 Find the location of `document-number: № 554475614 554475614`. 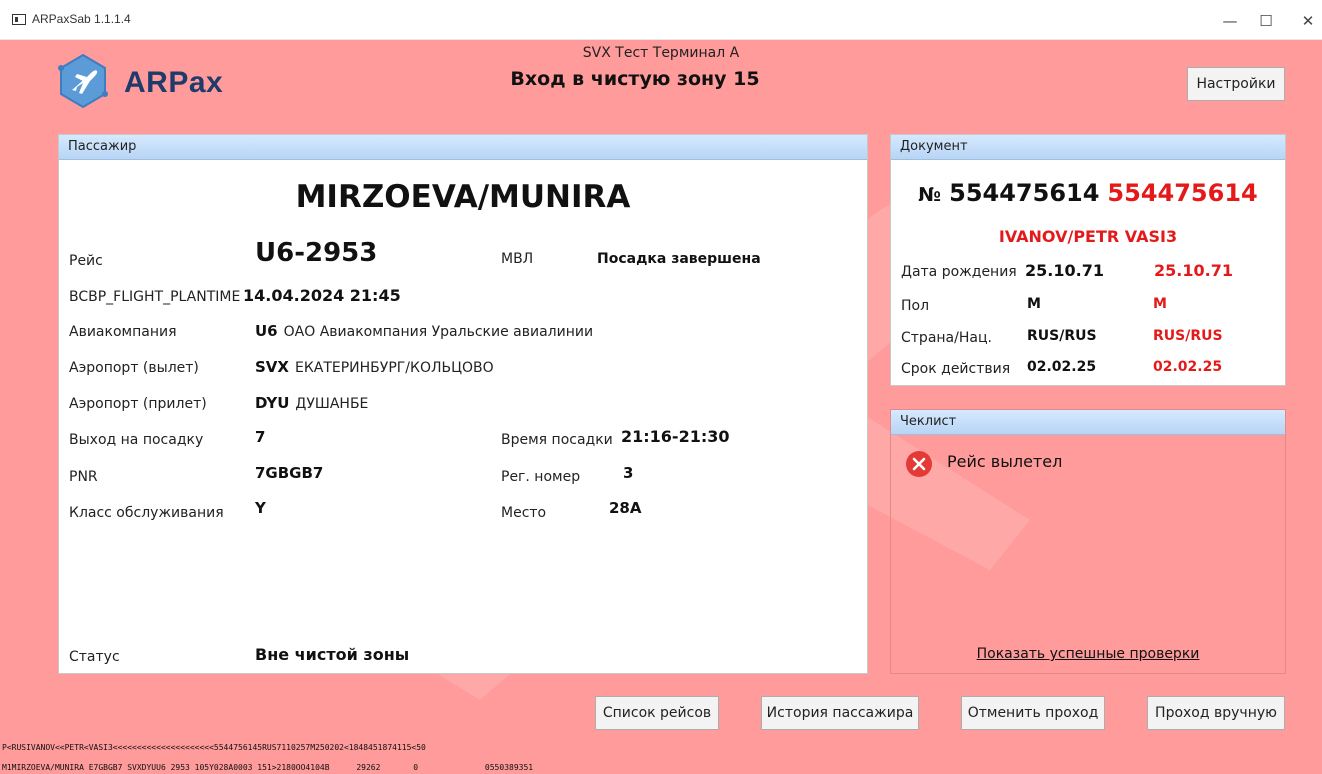

document-number: № 554475614 554475614 is located at coordinates (1088, 193).